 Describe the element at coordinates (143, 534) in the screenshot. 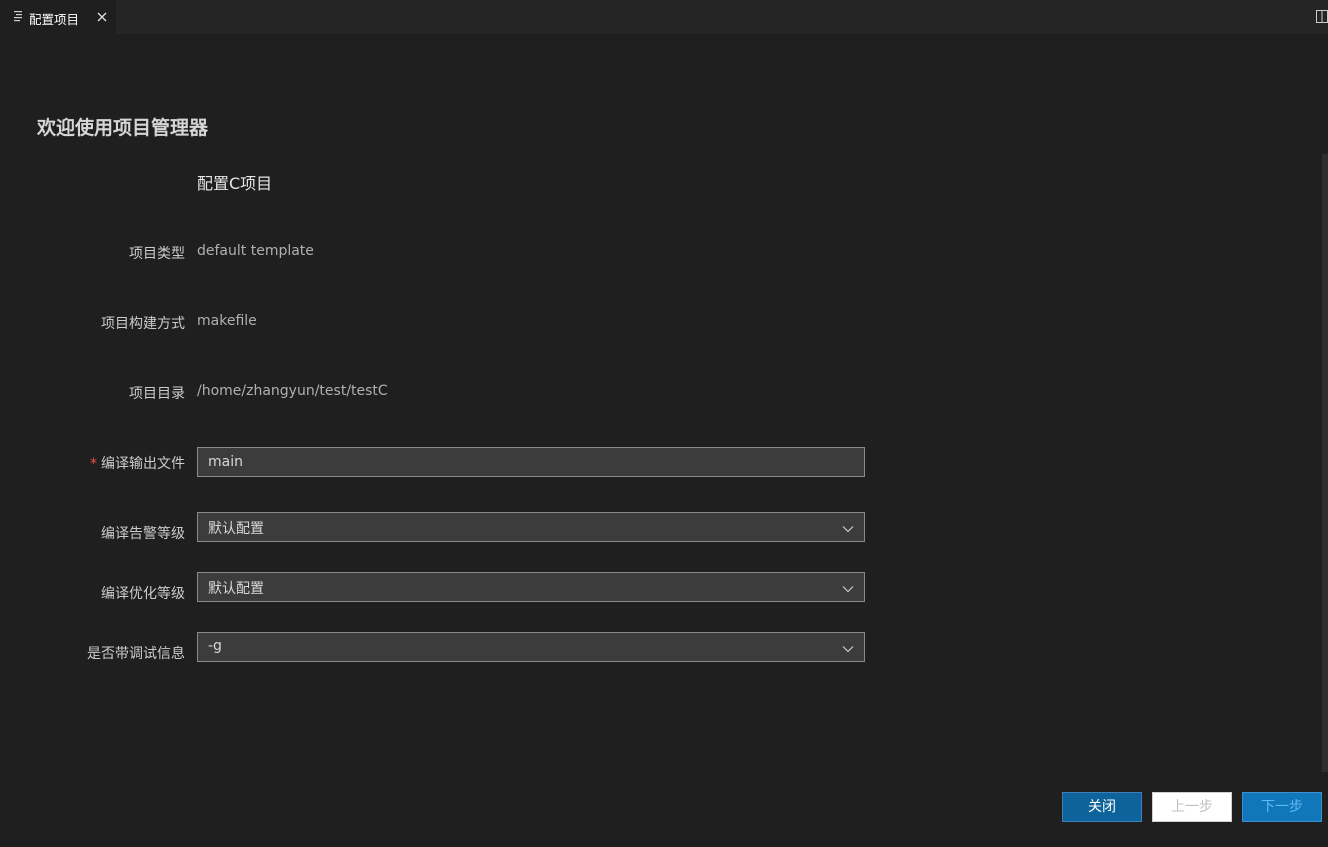

I see `warning-level-label: 编译告警等级` at that location.